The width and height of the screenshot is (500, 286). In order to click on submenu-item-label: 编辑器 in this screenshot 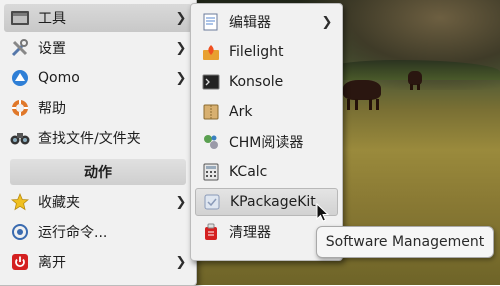, I will do `click(250, 23)`.